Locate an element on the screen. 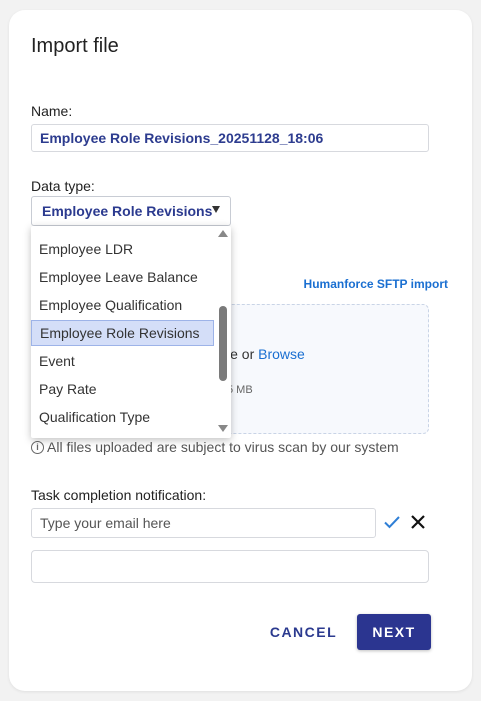 The image size is (481, 701). scrollbar-thumb is located at coordinates (223, 343).